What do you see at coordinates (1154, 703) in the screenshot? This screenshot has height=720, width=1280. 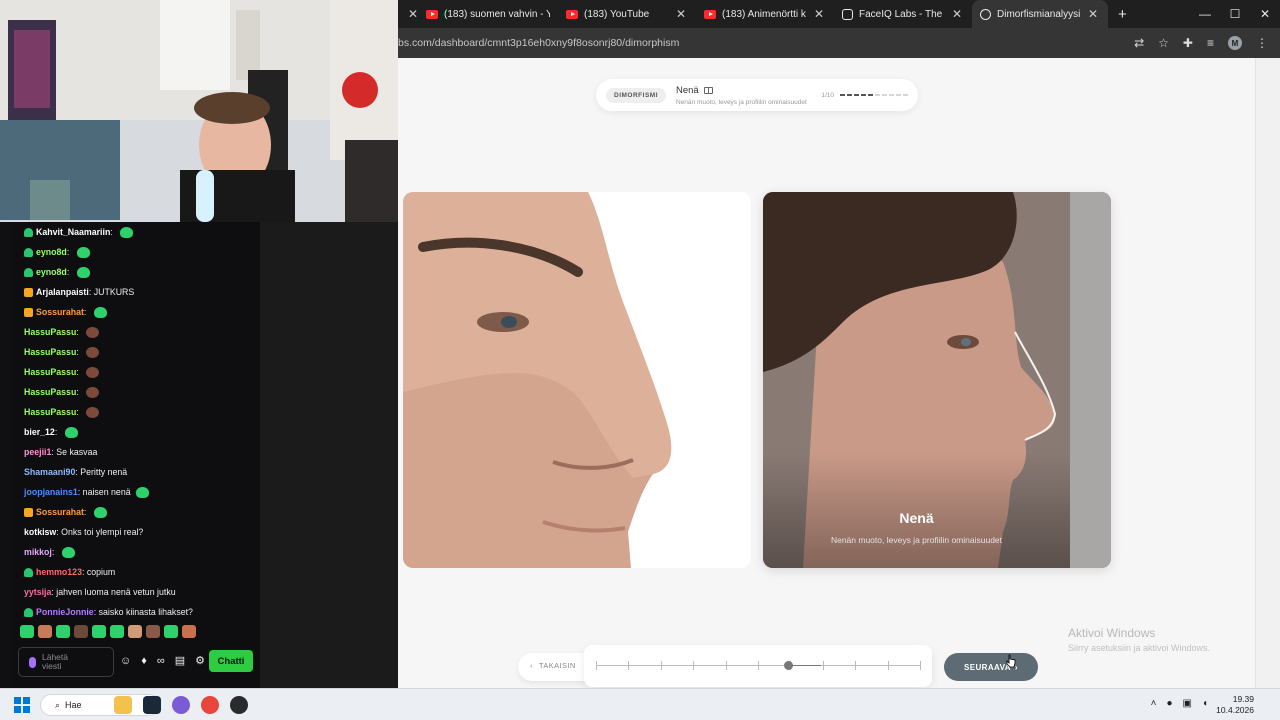 I see `chevron-up-icon: ˄` at bounding box center [1154, 703].